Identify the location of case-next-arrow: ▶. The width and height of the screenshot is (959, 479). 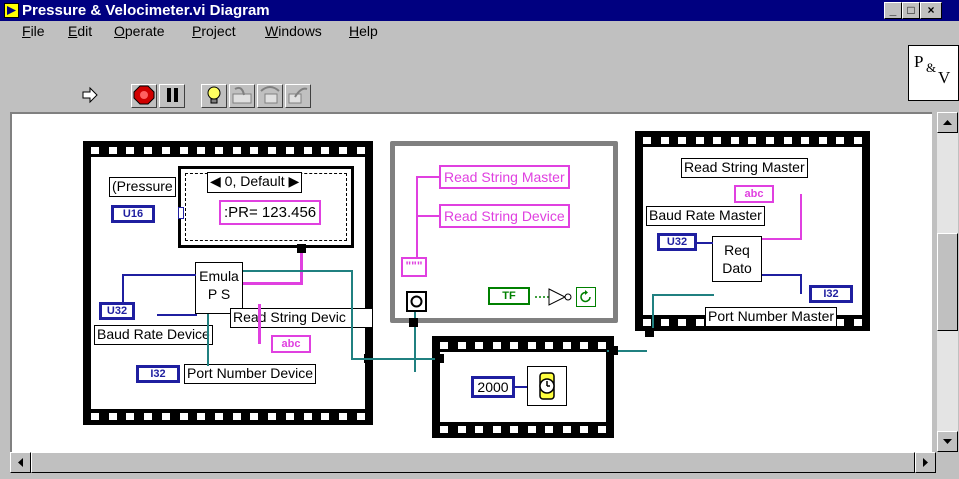
(294, 181).